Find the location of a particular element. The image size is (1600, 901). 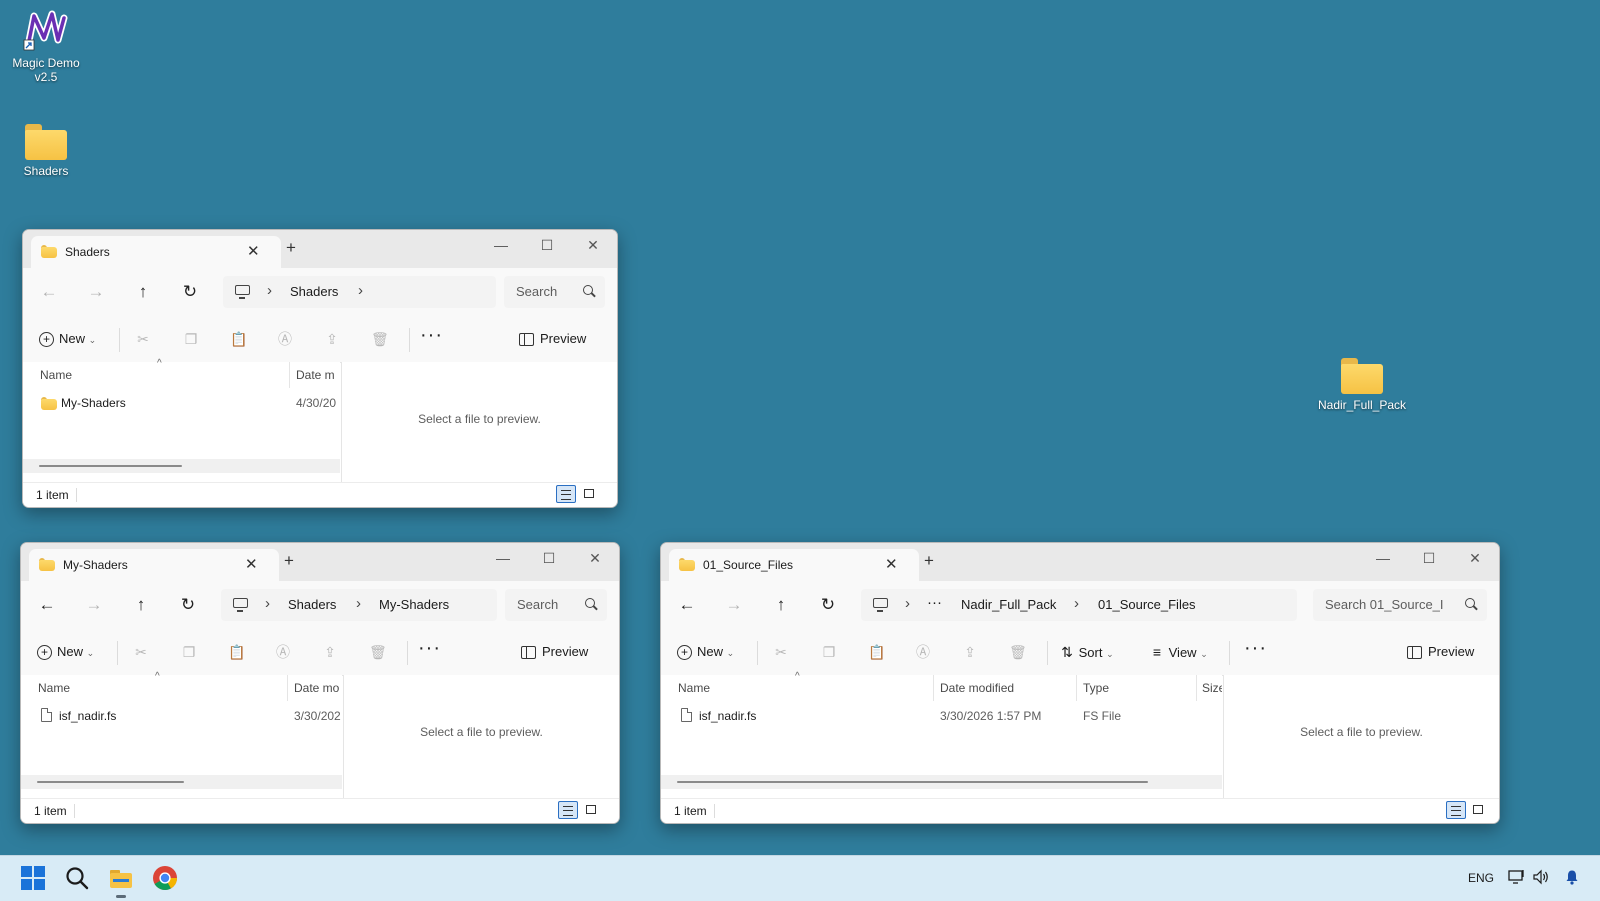

search-icon is located at coordinates (77, 878).